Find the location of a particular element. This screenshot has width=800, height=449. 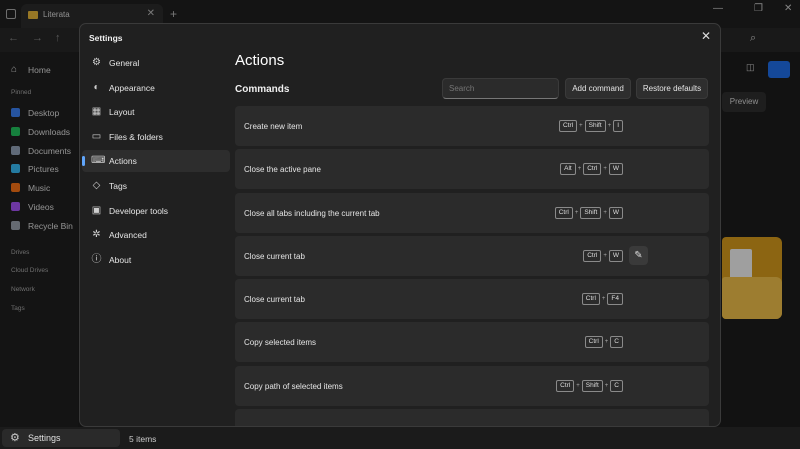

shortcut-keys: Alt + Ctrl + W is located at coordinates (591, 169).